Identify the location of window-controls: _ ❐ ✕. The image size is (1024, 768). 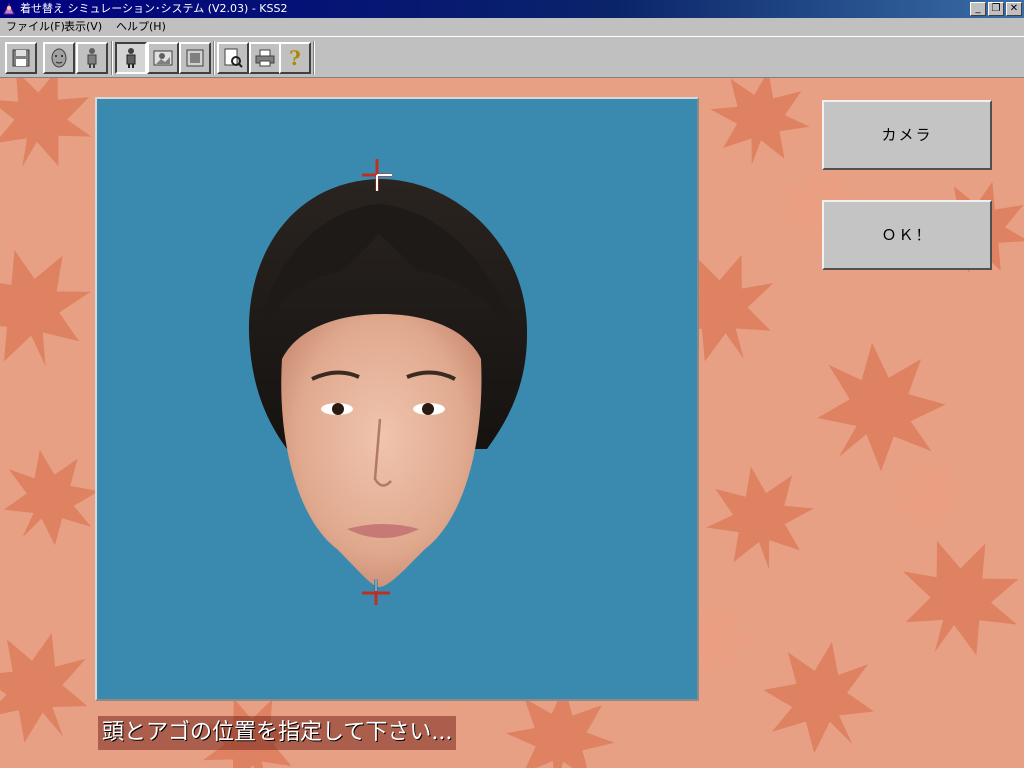
(996, 9).